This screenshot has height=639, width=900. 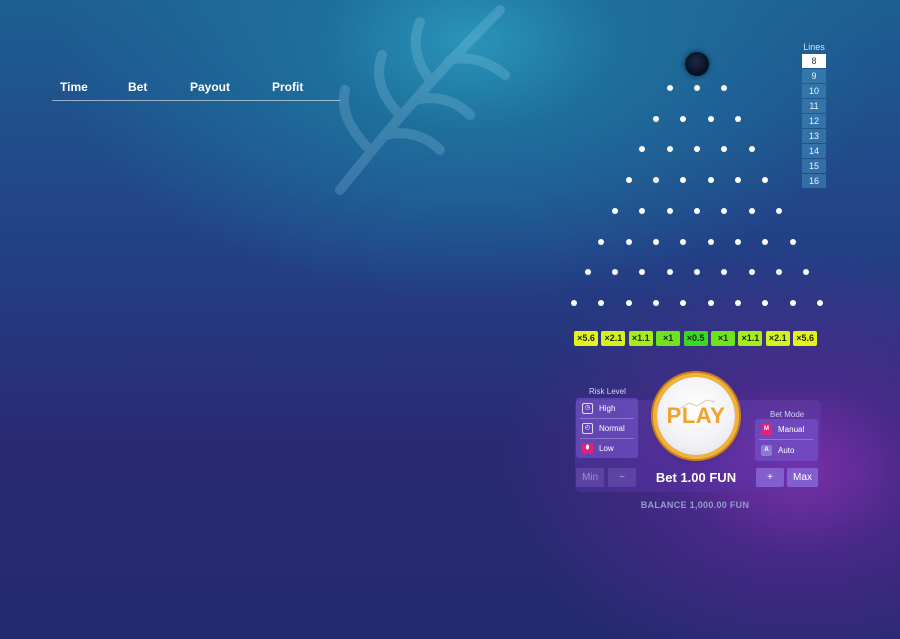 What do you see at coordinates (607, 408) in the screenshot?
I see `risk-option-label: High` at bounding box center [607, 408].